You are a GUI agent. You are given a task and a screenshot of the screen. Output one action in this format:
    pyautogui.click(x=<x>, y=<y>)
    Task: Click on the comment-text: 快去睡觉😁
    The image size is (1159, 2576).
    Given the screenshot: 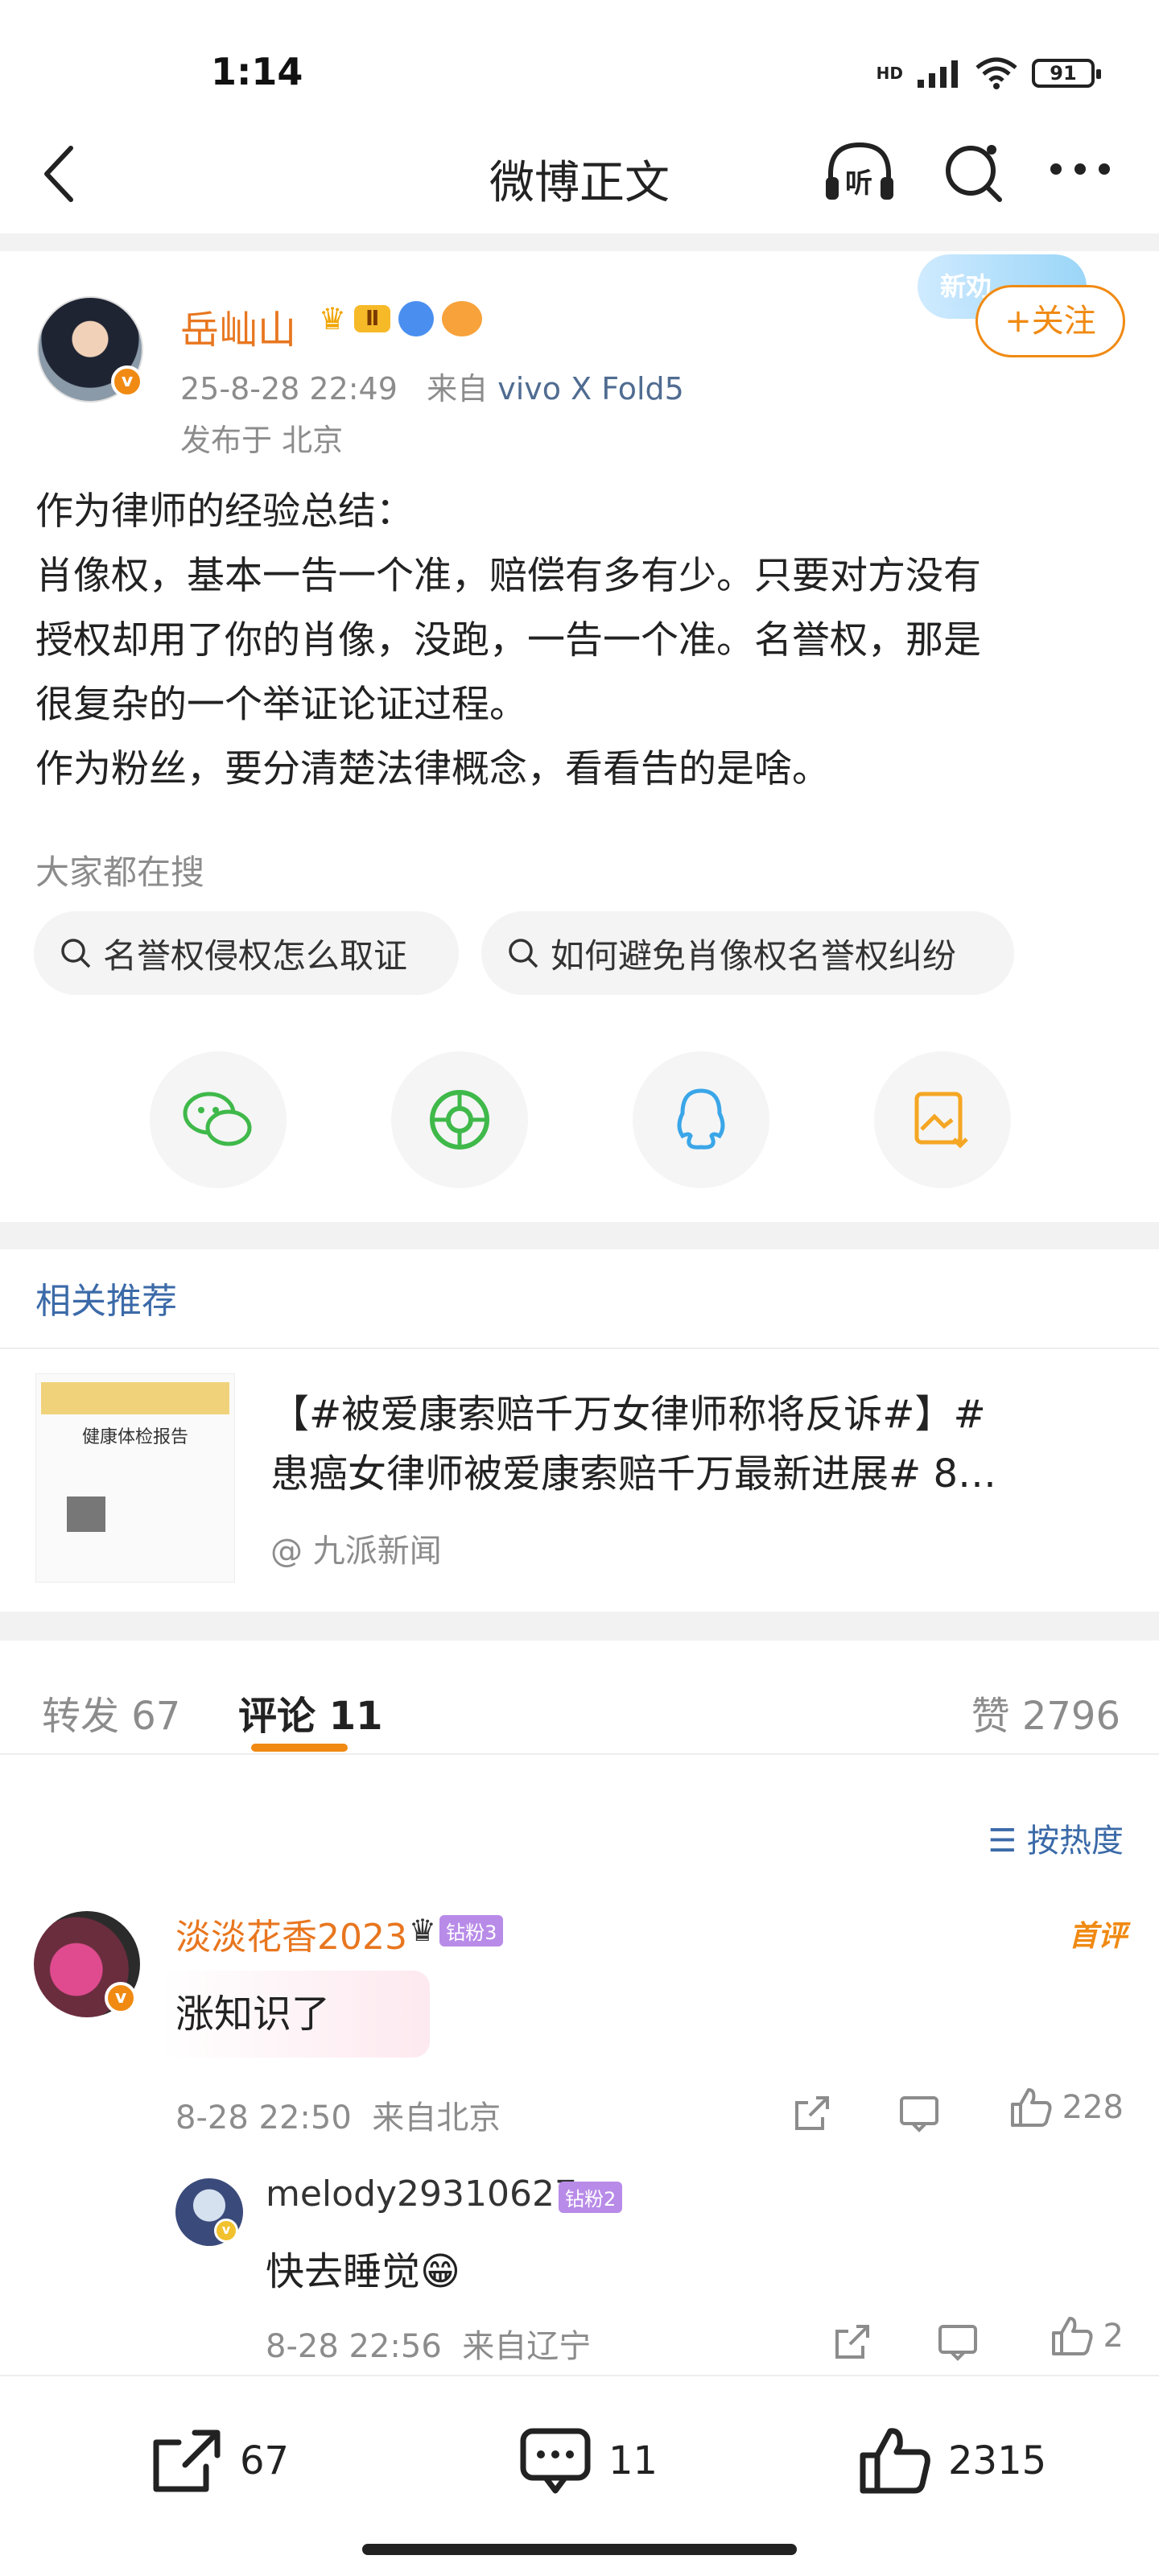 What is the action you would take?
    pyautogui.click(x=363, y=2271)
    